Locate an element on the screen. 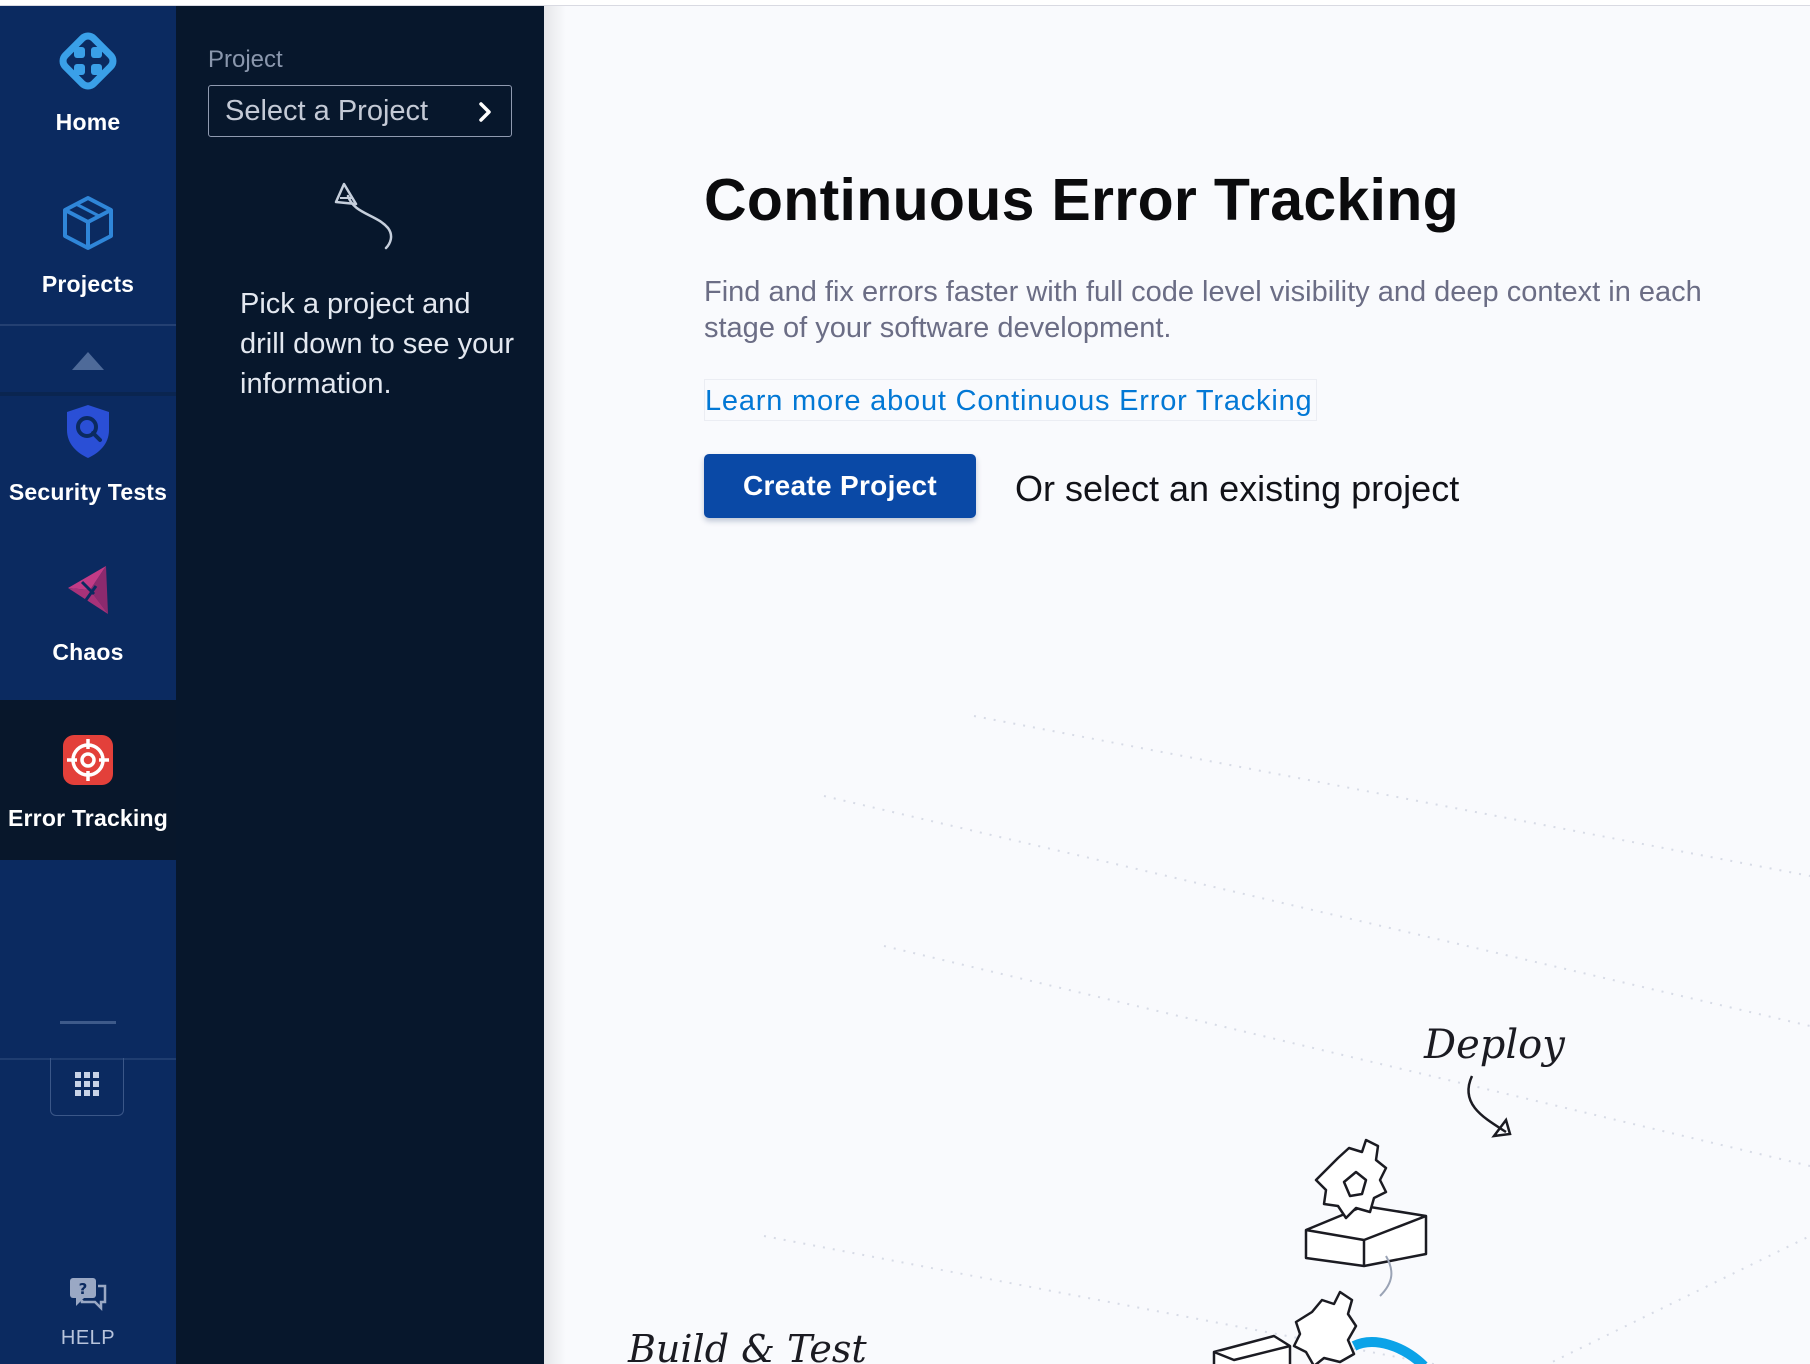 This screenshot has height=1364, width=1810. create-project-button: Create Project is located at coordinates (840, 486).